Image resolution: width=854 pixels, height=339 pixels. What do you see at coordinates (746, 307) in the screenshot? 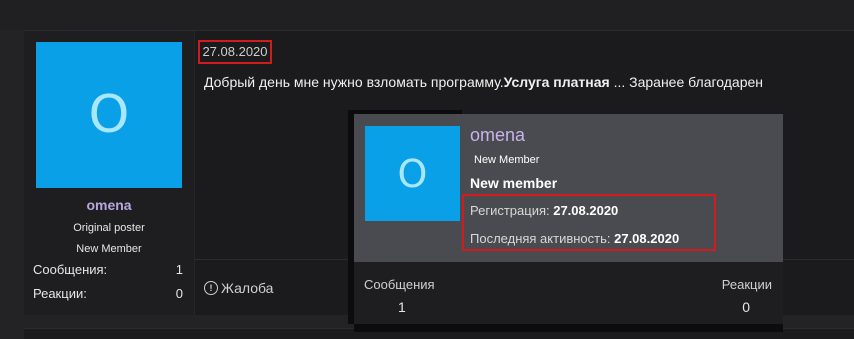
I see `tooltip-reactions-value: 0` at bounding box center [746, 307].